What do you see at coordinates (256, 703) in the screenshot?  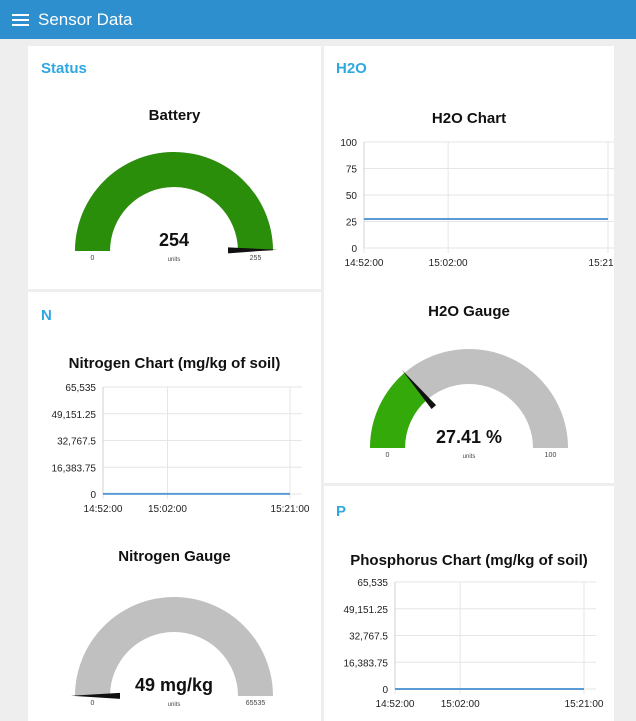 I see `gauge-max: 65535` at bounding box center [256, 703].